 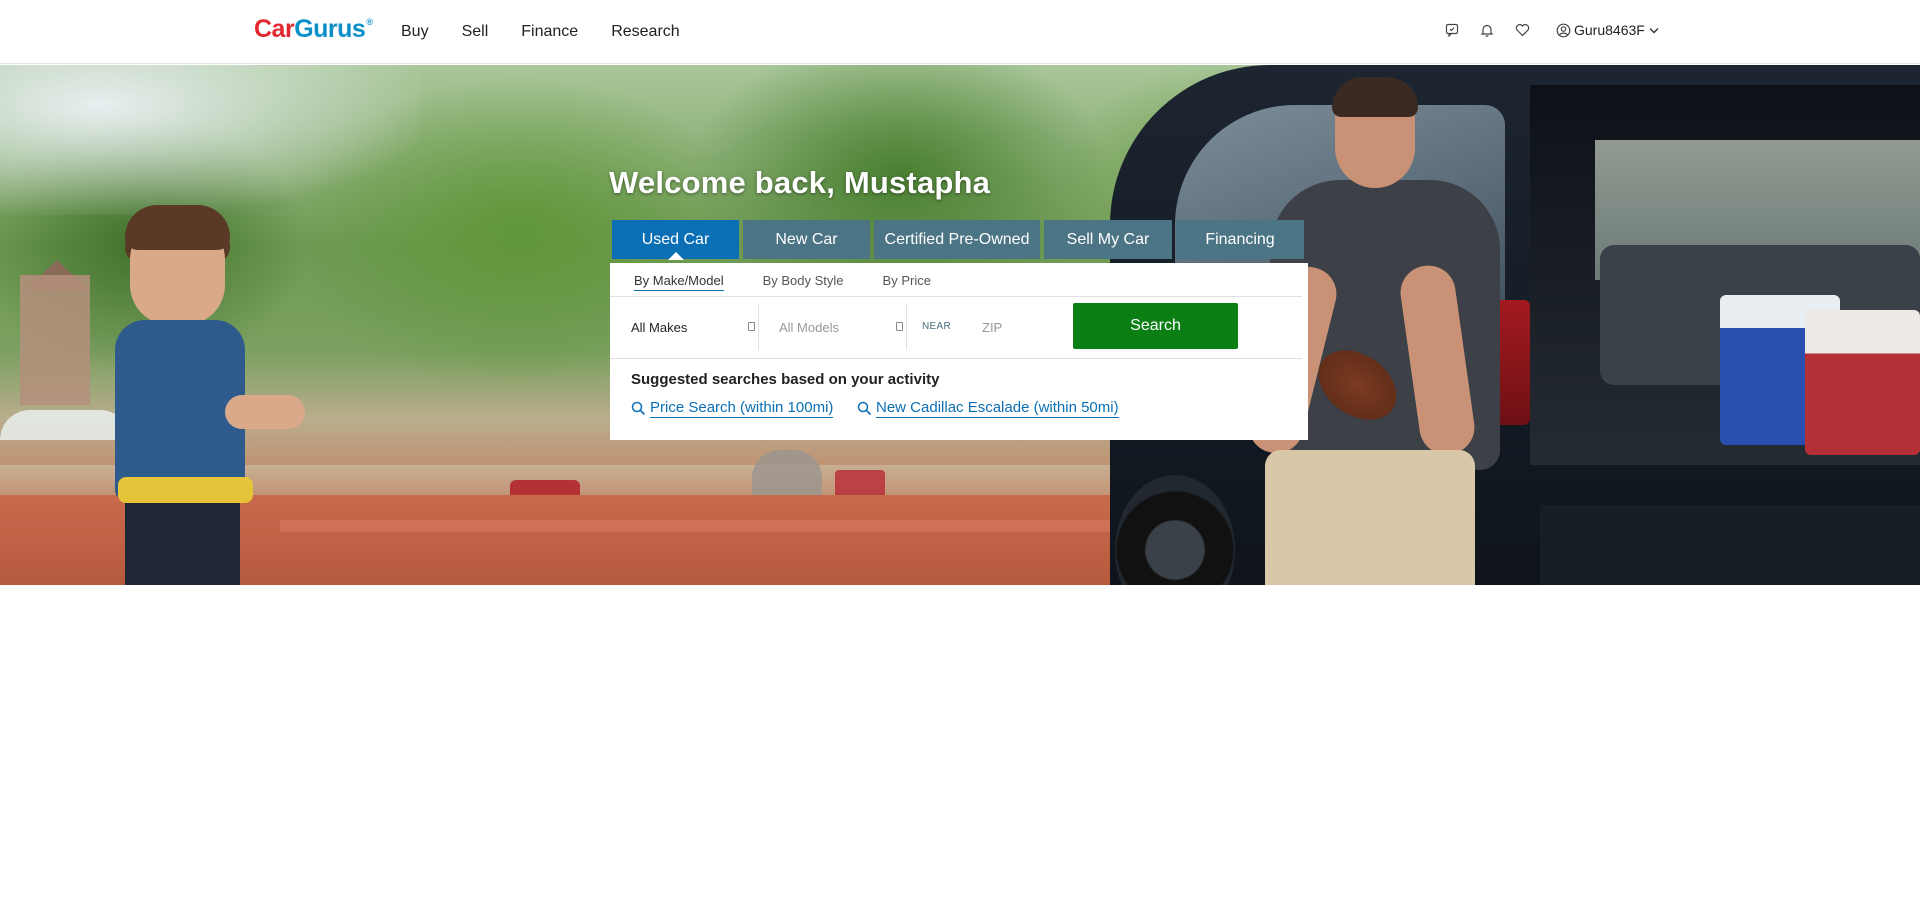 I want to click on search-subtabs: By Make/Model By Body Style By Price, so click(x=802, y=282).